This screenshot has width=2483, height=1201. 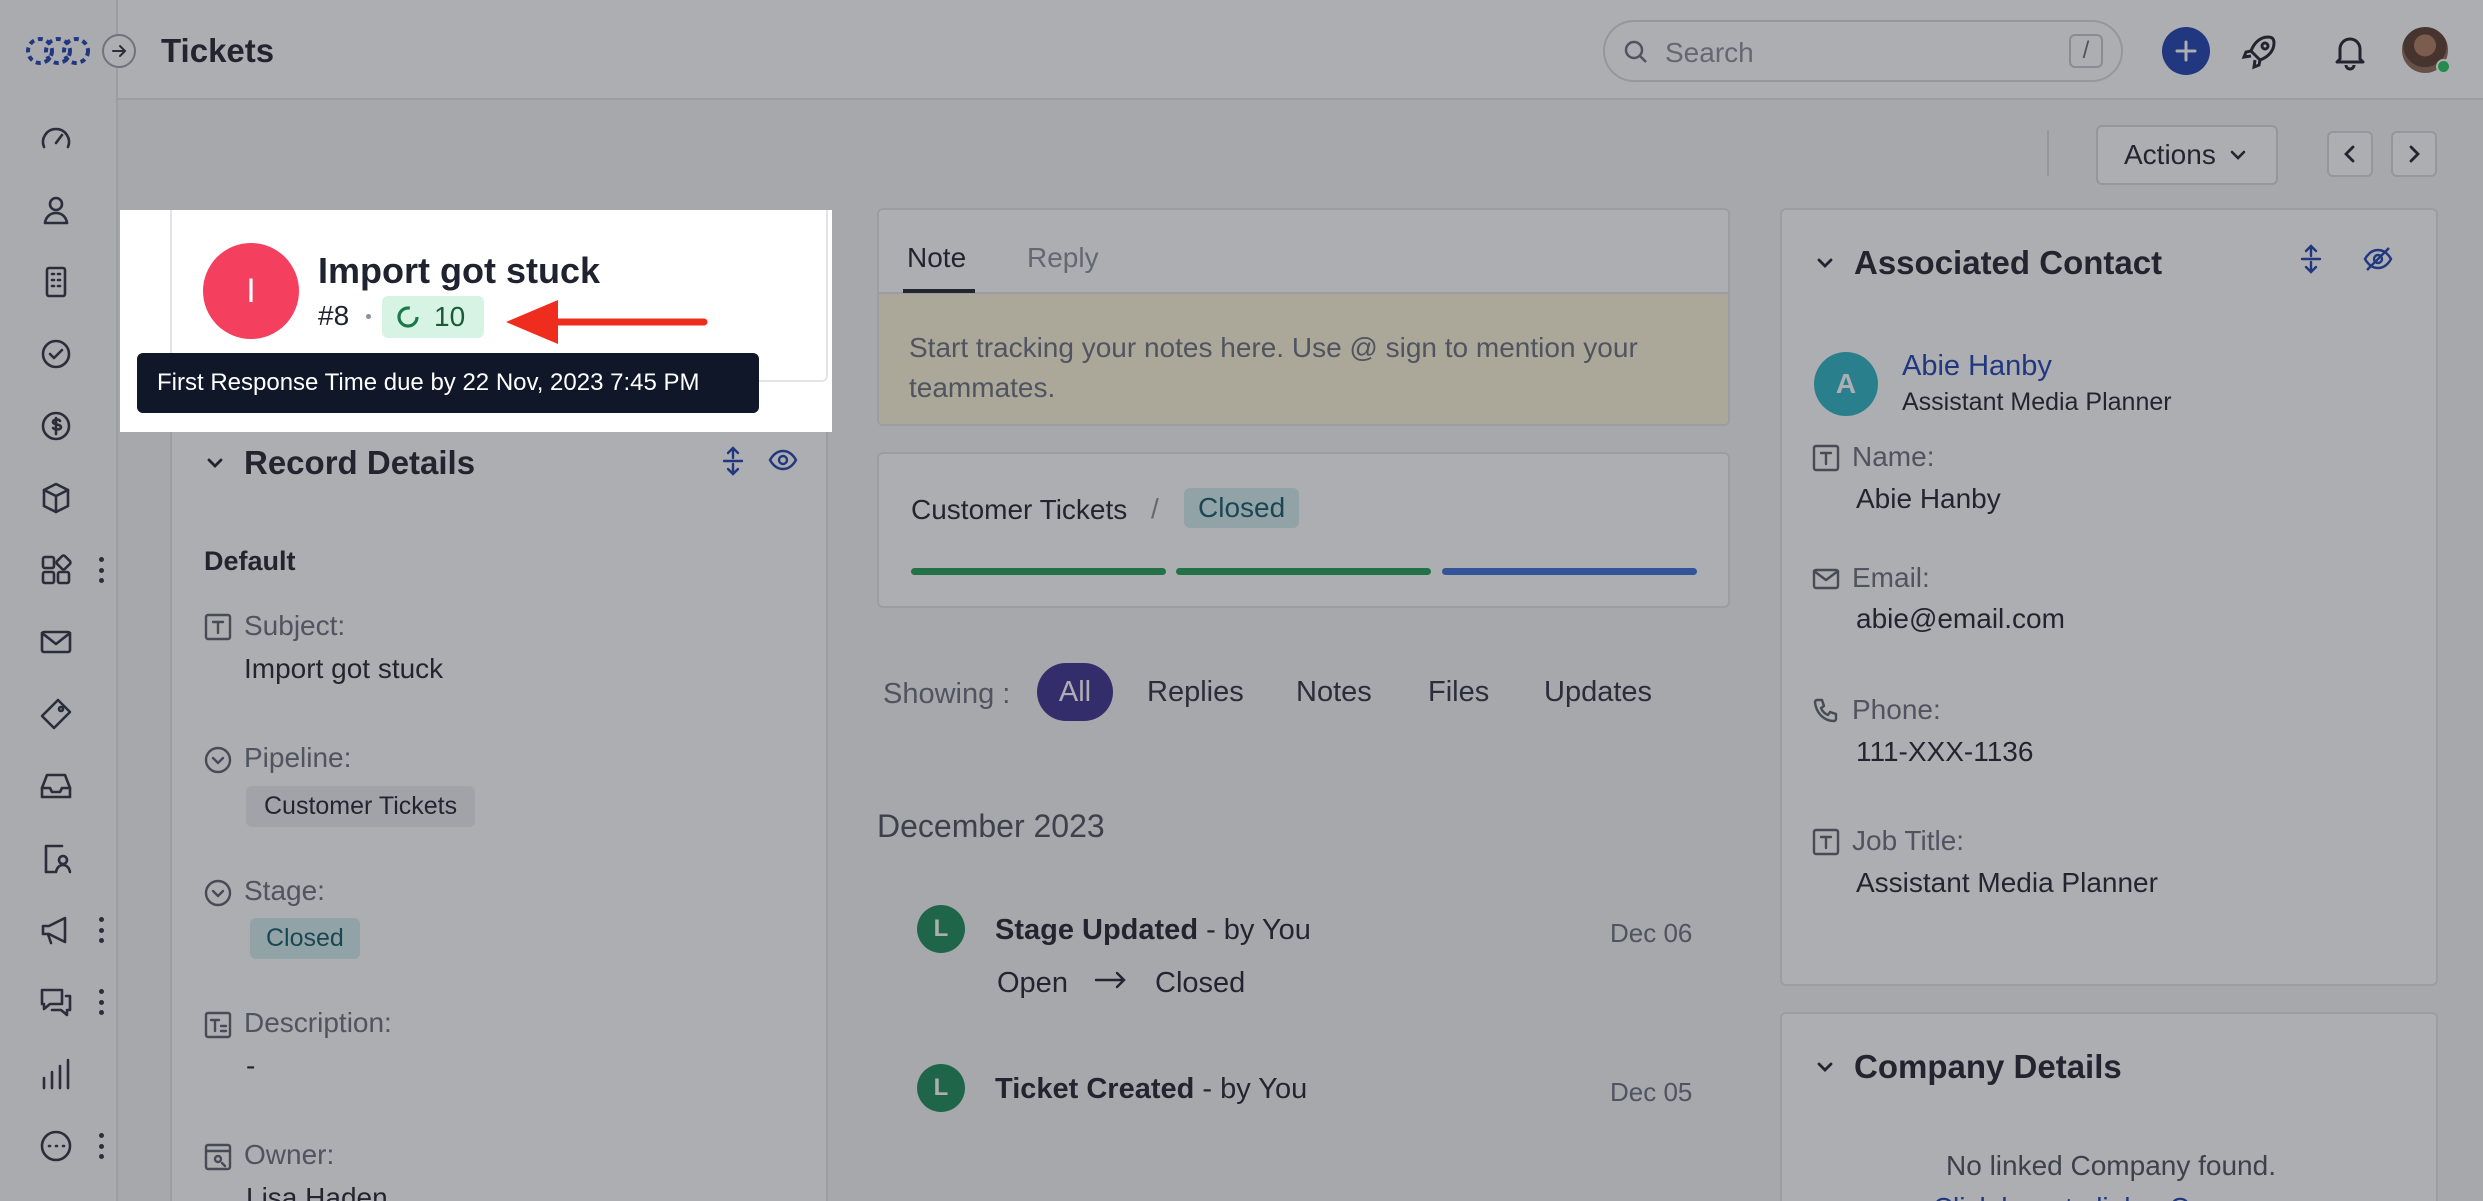 I want to click on ticket-avatar: I, so click(x=251, y=291).